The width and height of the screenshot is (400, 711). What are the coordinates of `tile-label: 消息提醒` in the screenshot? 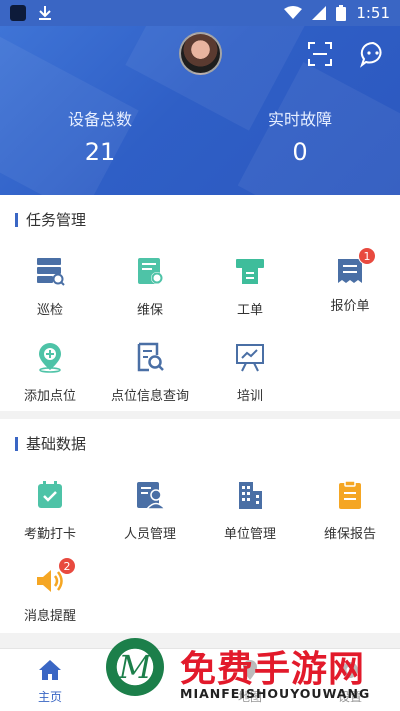 It's located at (49, 616).